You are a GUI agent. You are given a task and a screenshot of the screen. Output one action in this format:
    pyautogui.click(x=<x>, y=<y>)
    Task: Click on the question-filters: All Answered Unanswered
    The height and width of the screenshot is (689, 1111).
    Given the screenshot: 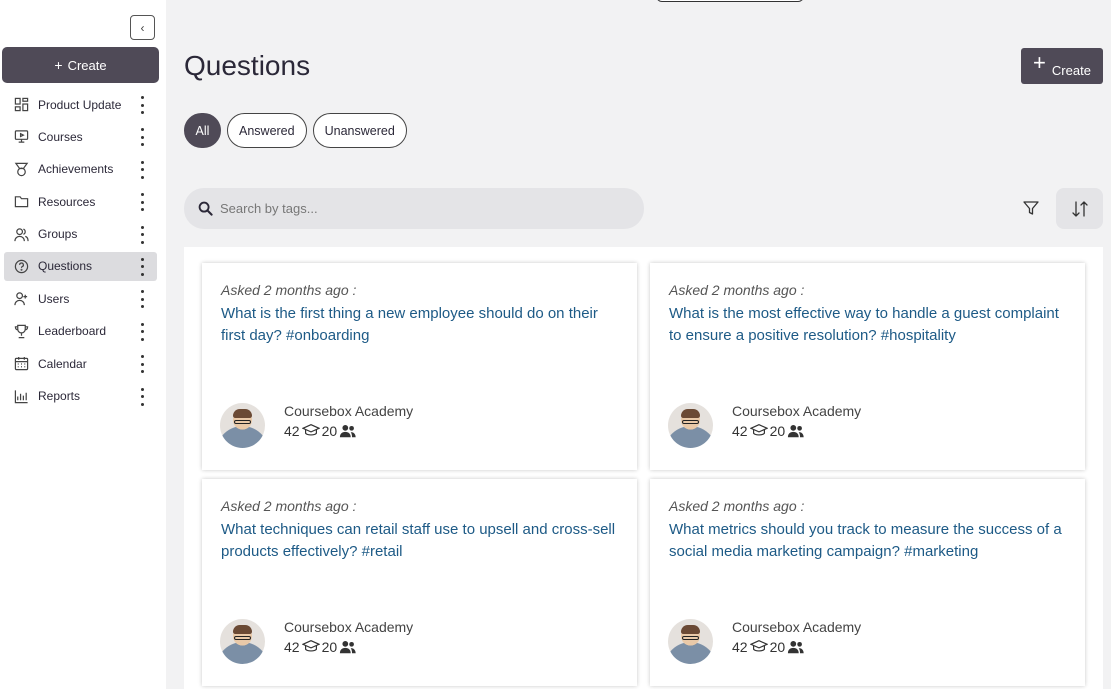 What is the action you would take?
    pyautogui.click(x=295, y=130)
    